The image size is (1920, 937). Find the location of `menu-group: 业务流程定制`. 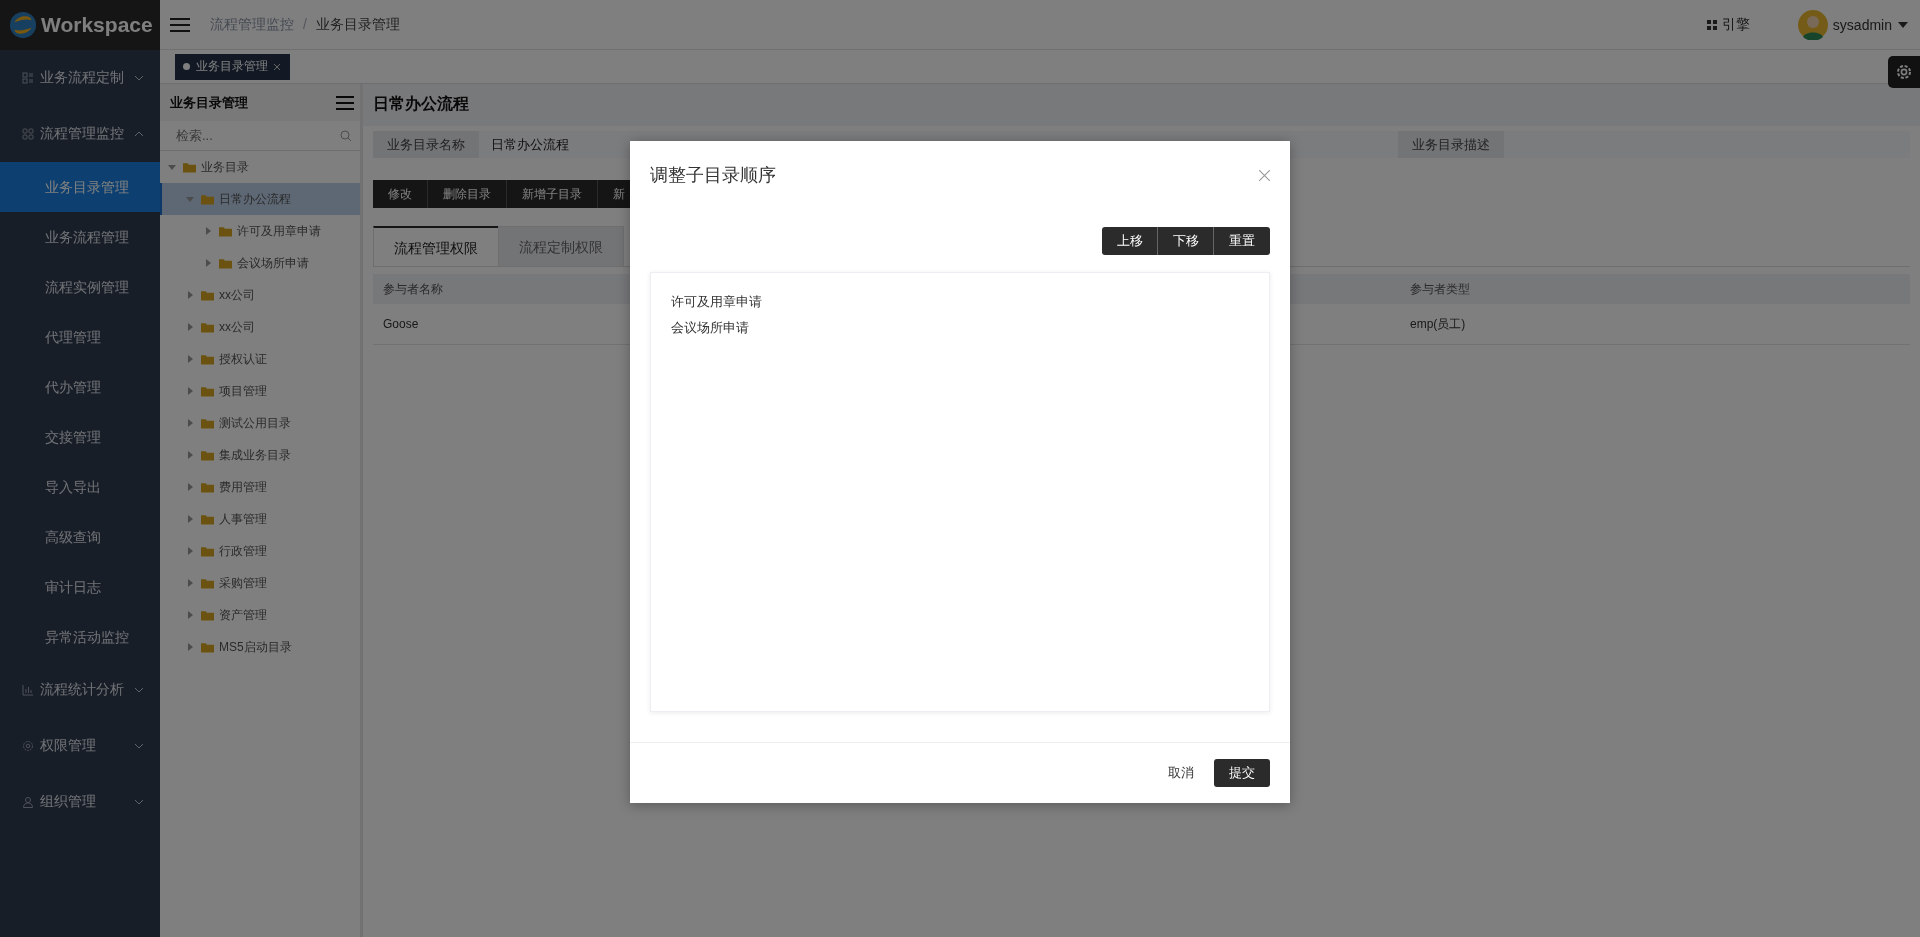

menu-group: 业务流程定制 is located at coordinates (80, 78).